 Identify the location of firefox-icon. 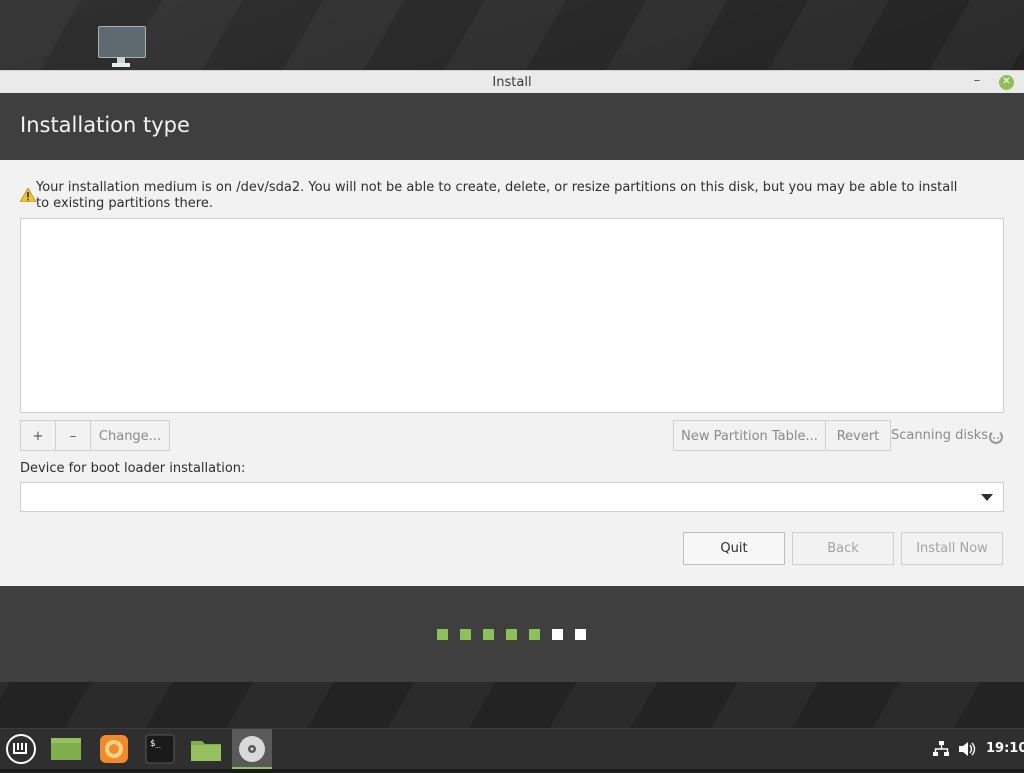
(114, 749).